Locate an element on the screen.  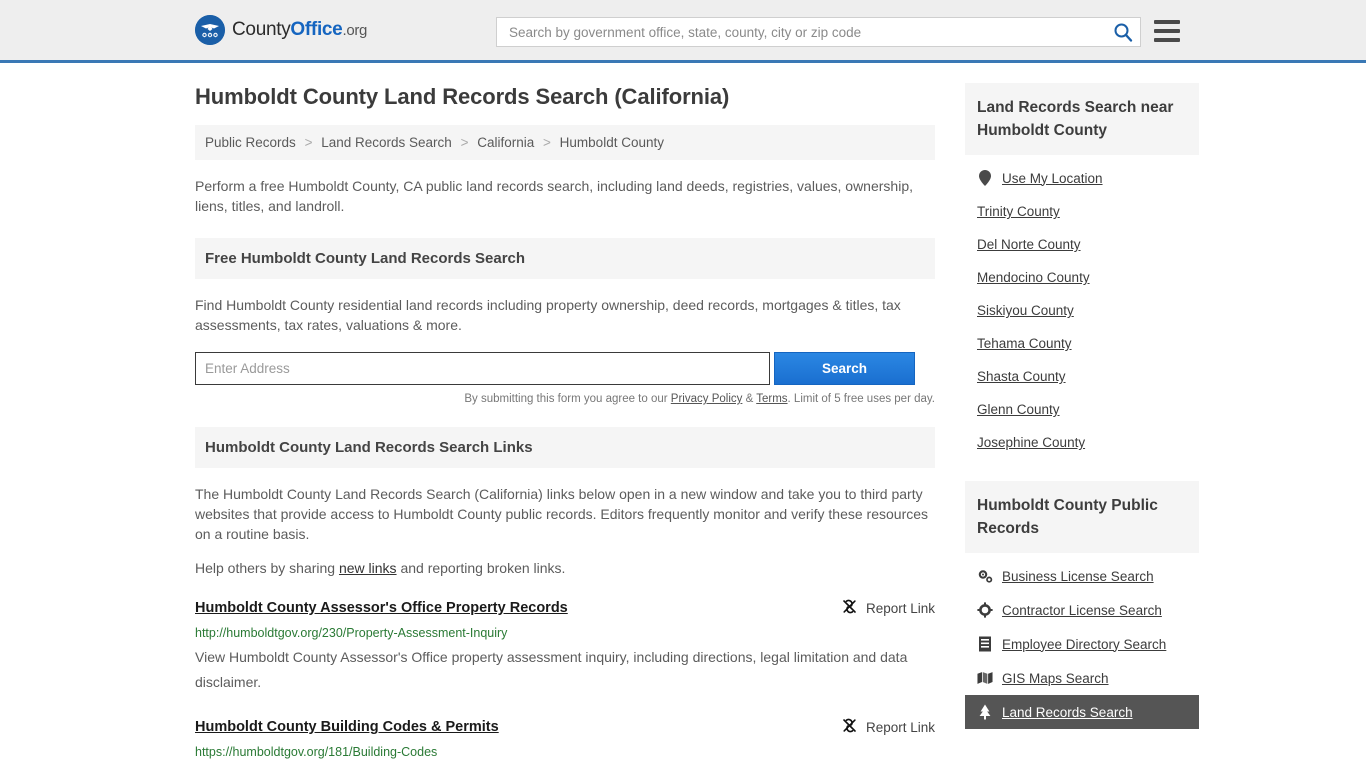
logo-text-org: .org is located at coordinates (355, 30).